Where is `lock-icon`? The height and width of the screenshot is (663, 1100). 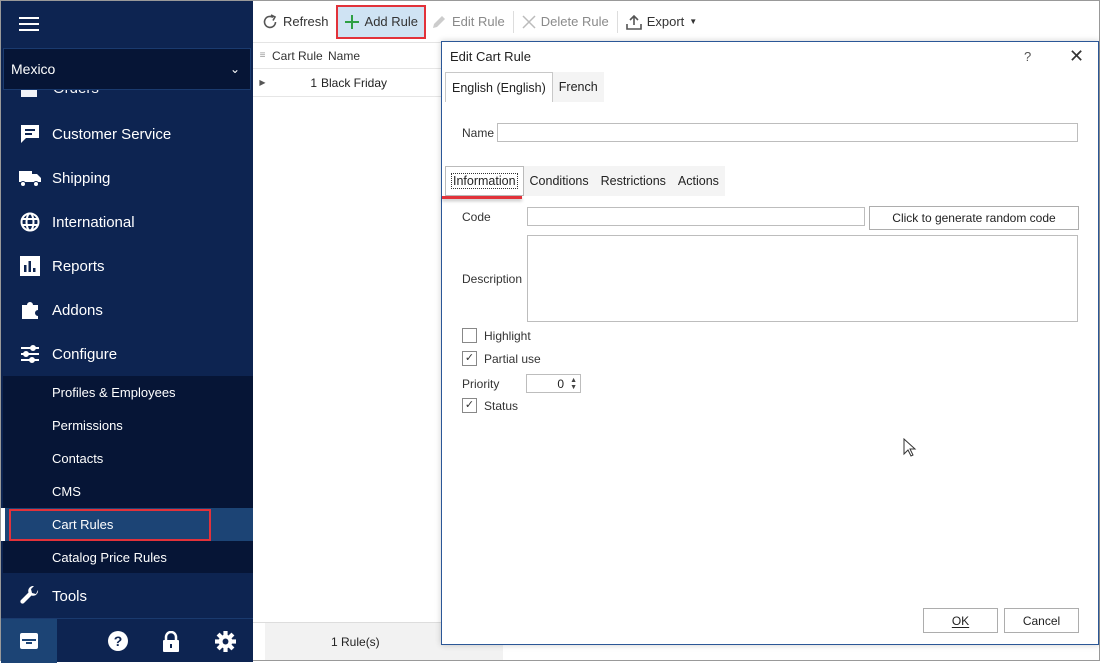 lock-icon is located at coordinates (171, 643).